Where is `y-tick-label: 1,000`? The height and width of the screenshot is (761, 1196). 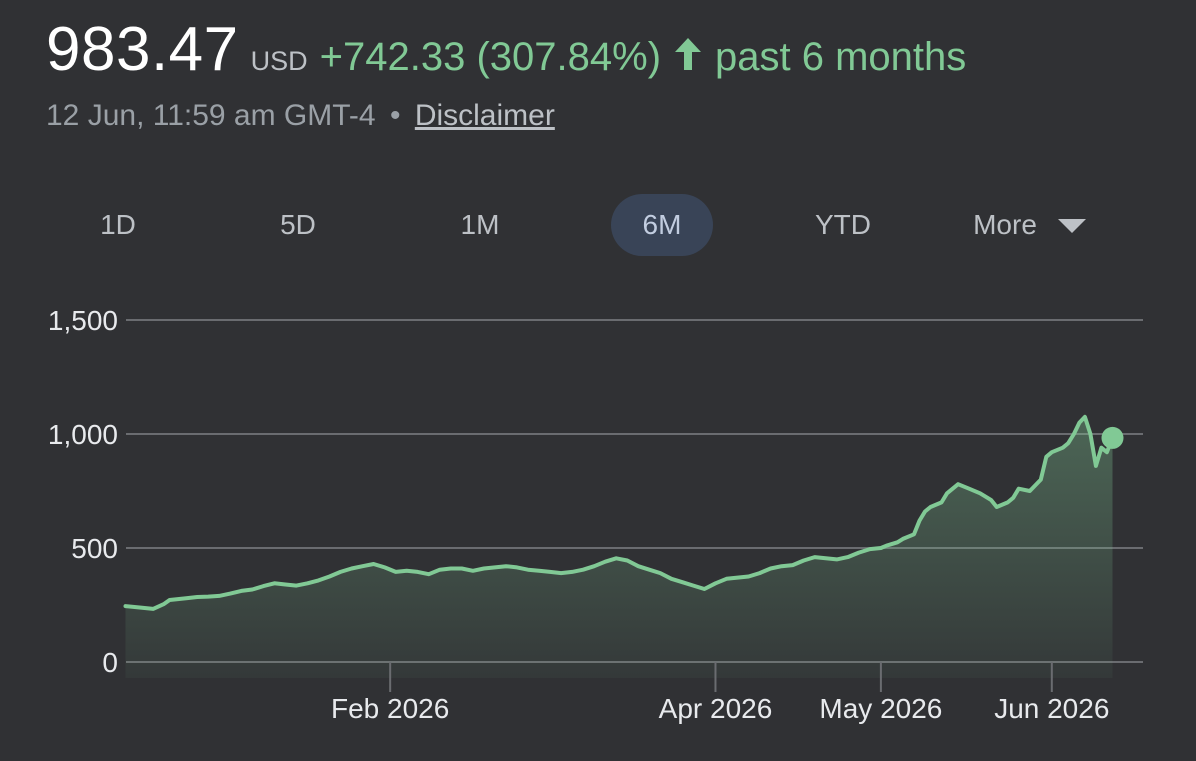 y-tick-label: 1,000 is located at coordinates (83, 434).